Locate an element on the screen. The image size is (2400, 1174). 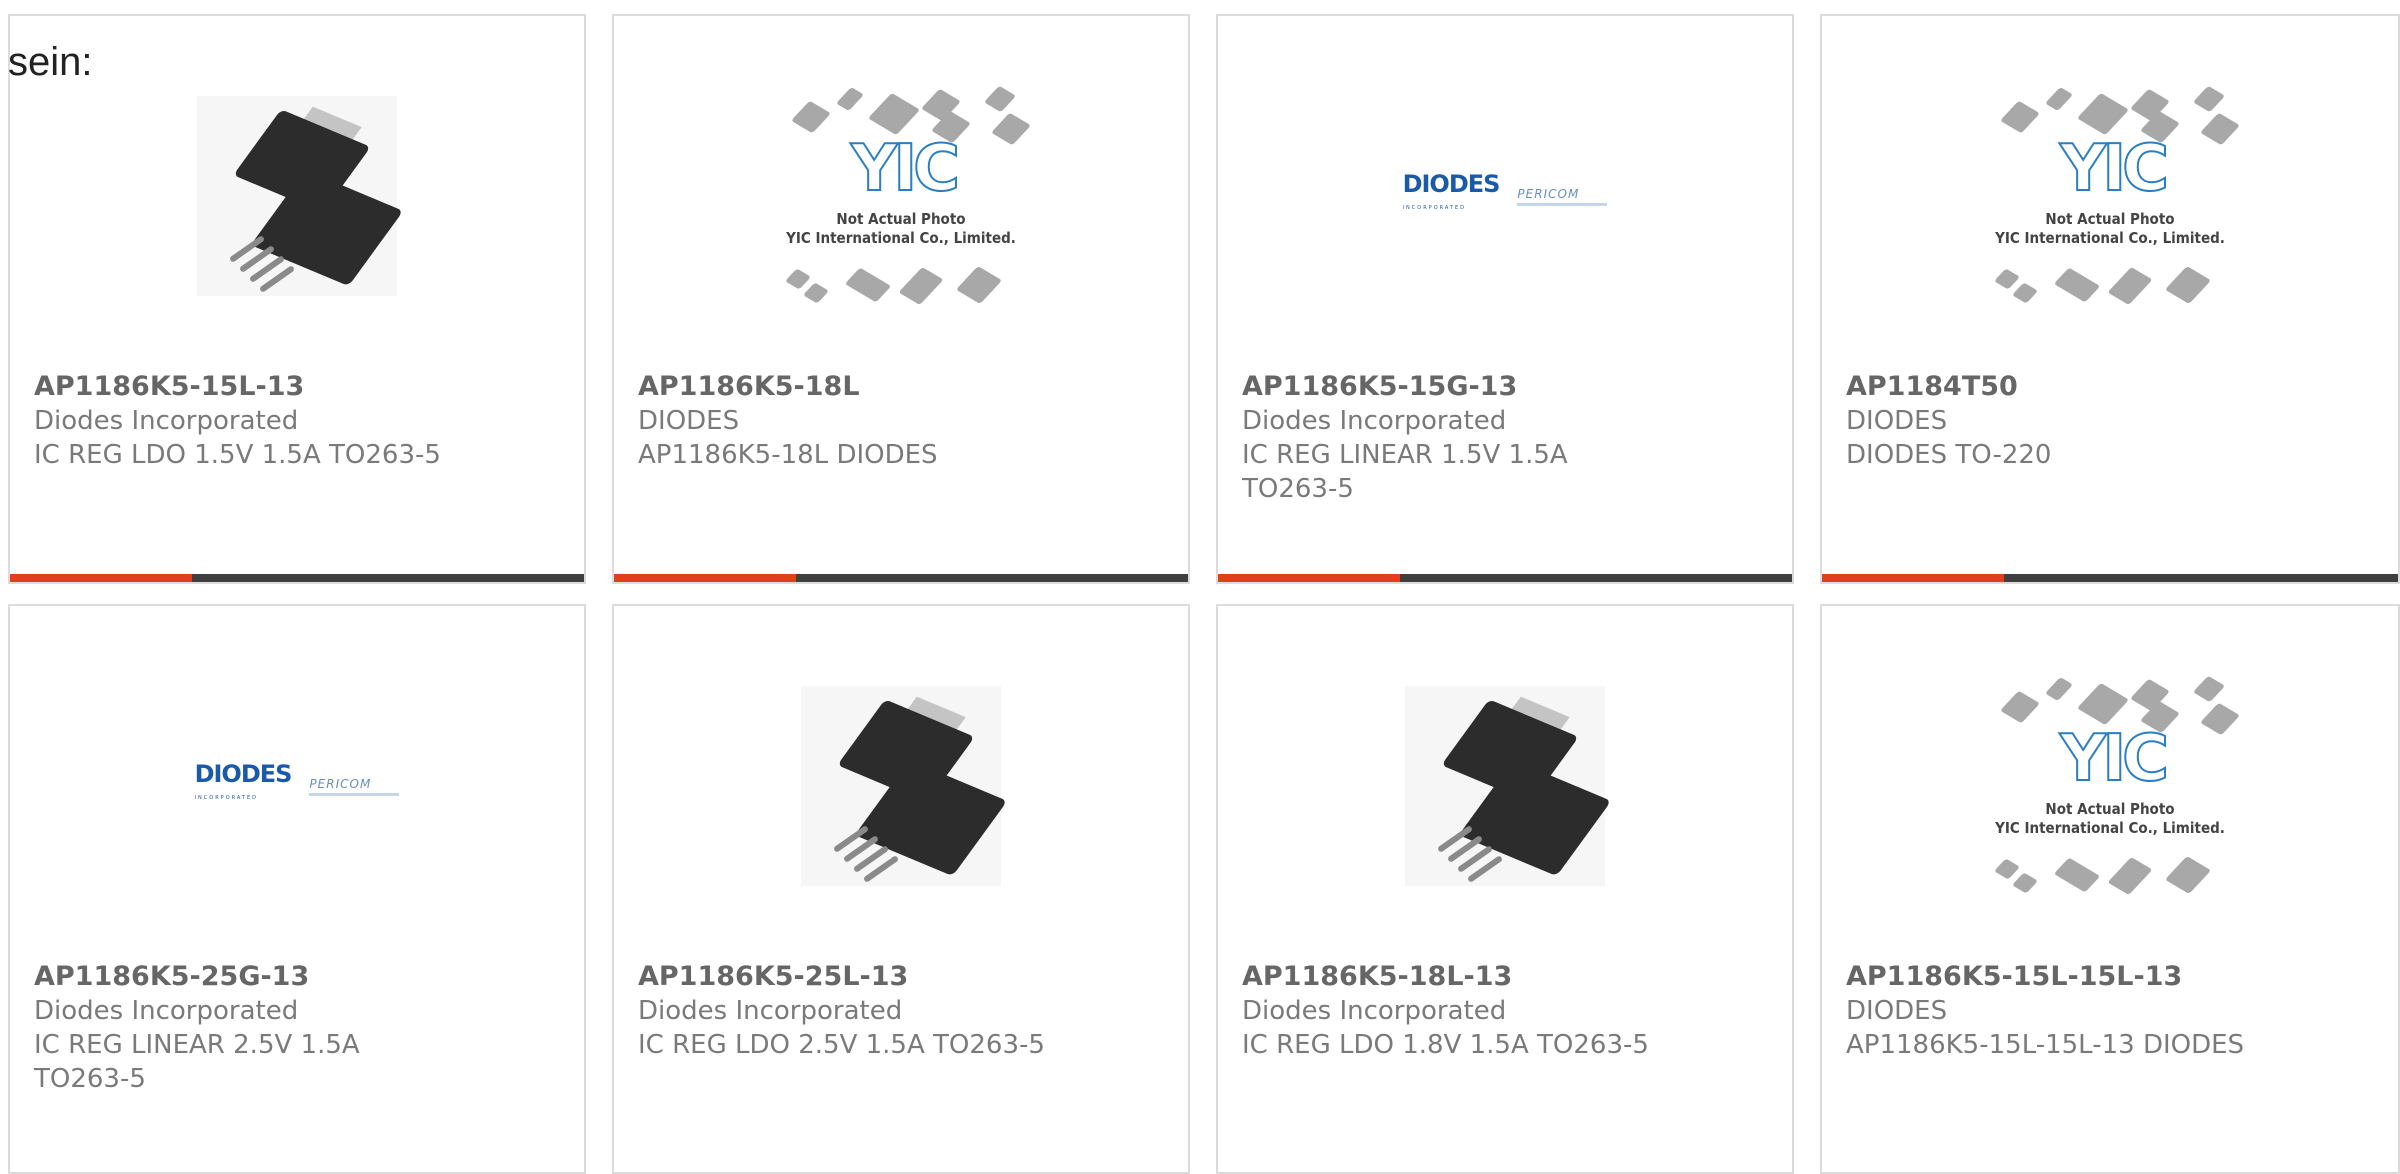
description: IC REG LDO 1.5V 1.5A TO263-5 is located at coordinates (237, 455).